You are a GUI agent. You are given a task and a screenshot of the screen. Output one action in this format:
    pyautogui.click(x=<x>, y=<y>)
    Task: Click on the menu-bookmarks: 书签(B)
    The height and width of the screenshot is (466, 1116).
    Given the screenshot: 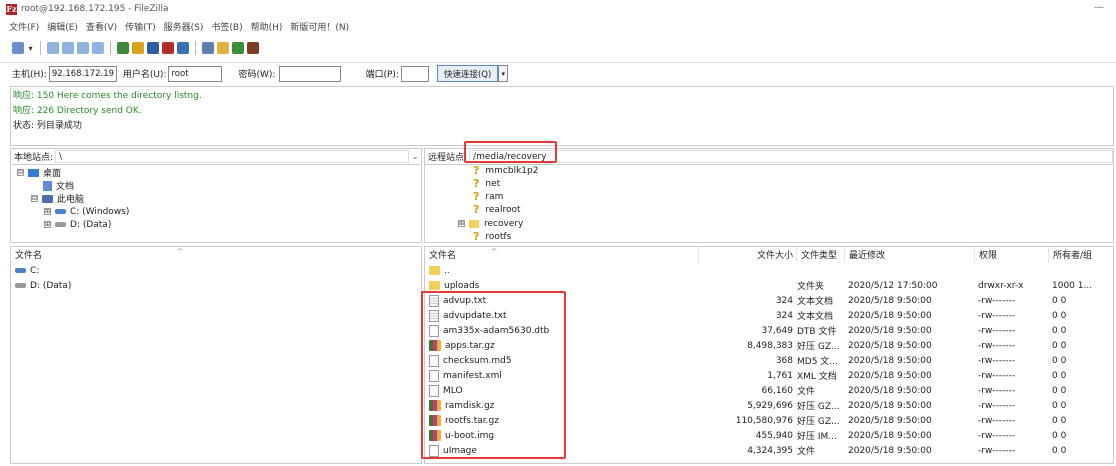 What is the action you would take?
    pyautogui.click(x=226, y=26)
    